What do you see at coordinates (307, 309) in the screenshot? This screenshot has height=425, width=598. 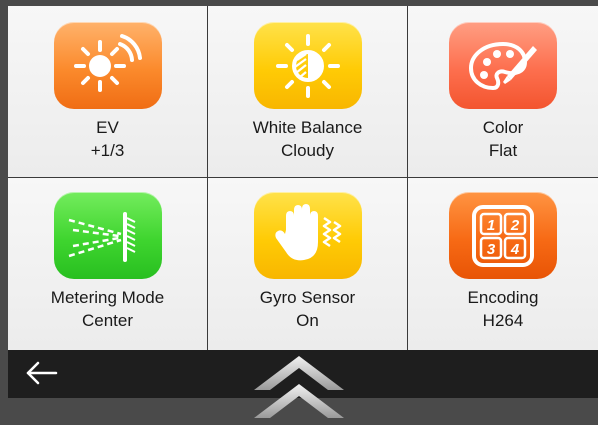 I see `gyro-label: Gyro Sensor On` at bounding box center [307, 309].